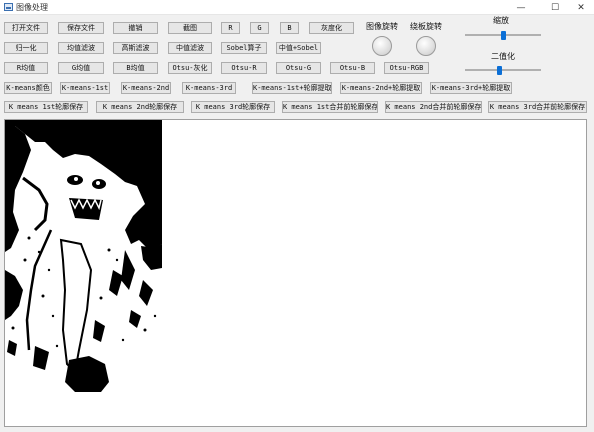 This screenshot has width=594, height=432. Describe the element at coordinates (298, 48) in the screenshot. I see `median-sobel-button: 中值+Sobel` at that location.